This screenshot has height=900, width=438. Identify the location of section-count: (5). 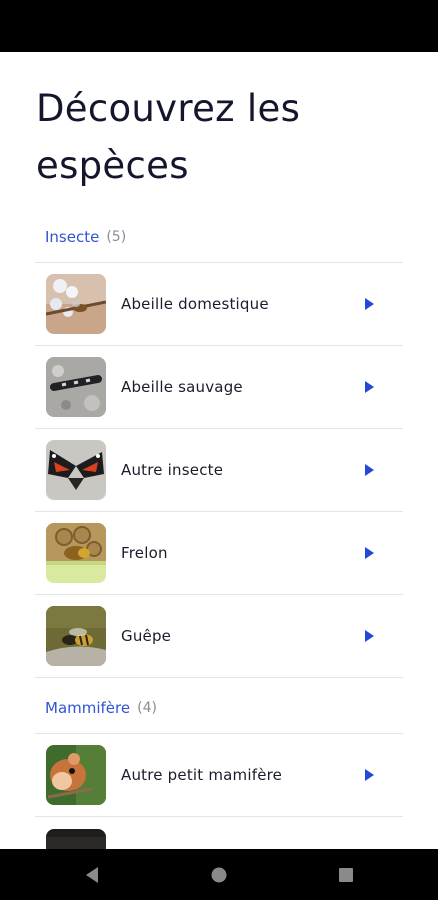
(116, 237).